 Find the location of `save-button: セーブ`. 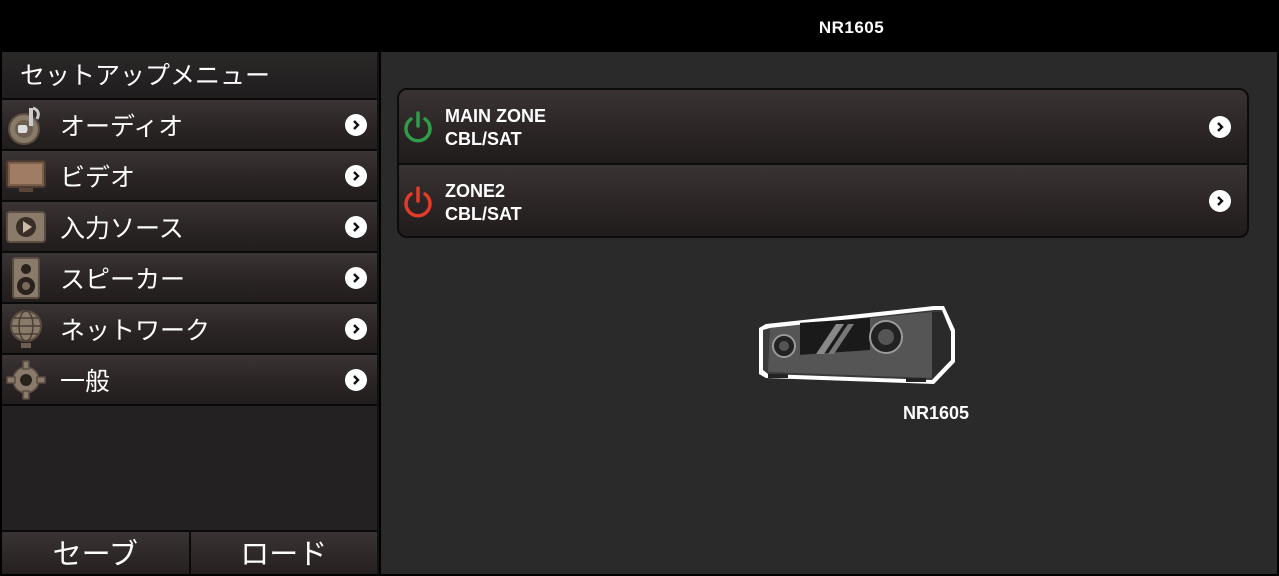

save-button: セーブ is located at coordinates (95, 553).